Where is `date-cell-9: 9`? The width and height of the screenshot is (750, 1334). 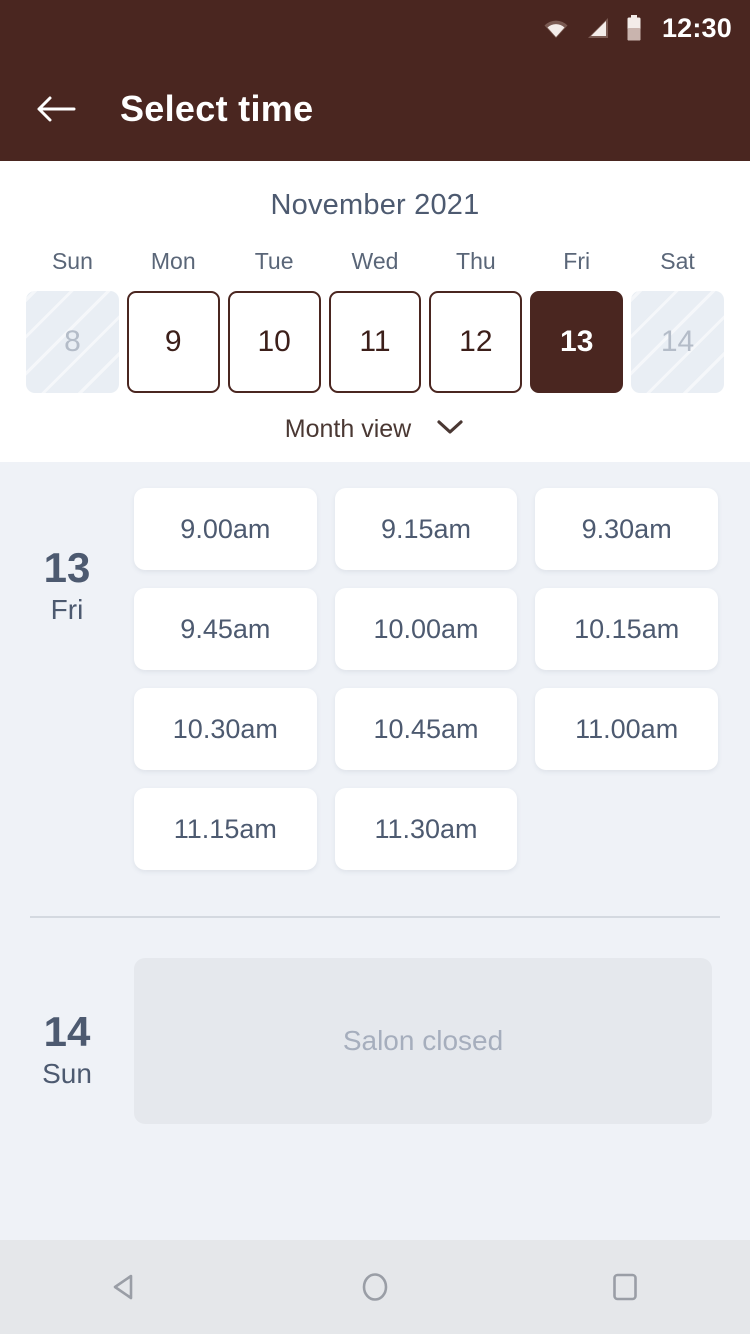 date-cell-9: 9 is located at coordinates (173, 342).